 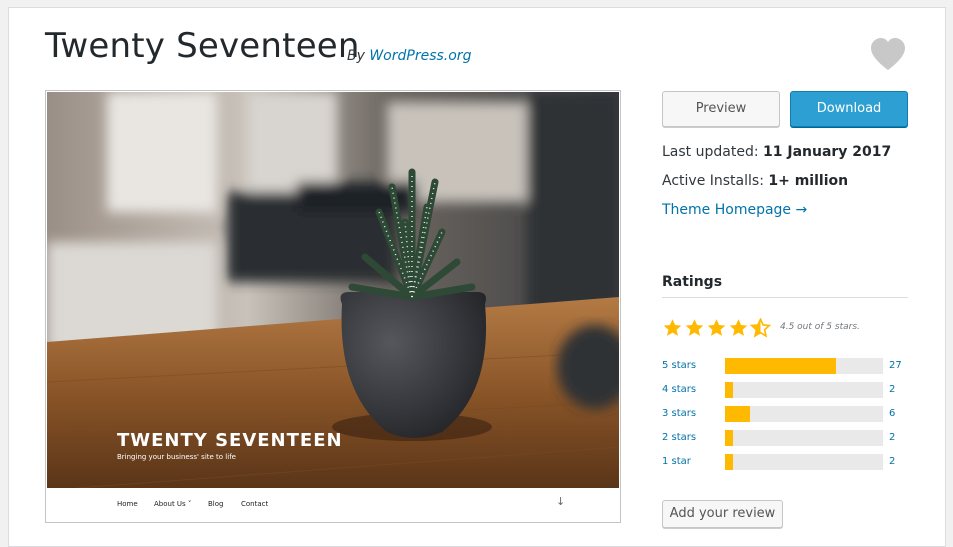 I want to click on rating-row-label: 4 stars, so click(x=679, y=389).